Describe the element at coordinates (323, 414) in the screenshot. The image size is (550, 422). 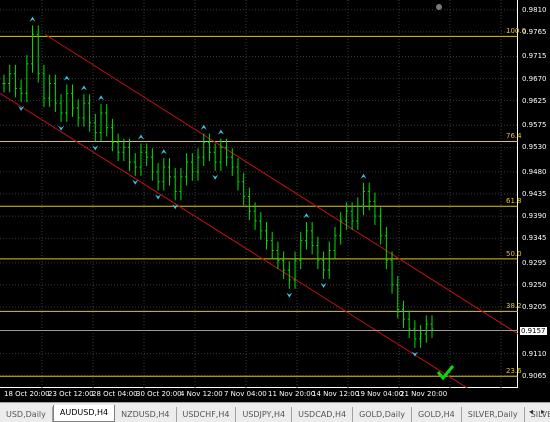
I see `chart-tab: USDCAD,H4` at that location.